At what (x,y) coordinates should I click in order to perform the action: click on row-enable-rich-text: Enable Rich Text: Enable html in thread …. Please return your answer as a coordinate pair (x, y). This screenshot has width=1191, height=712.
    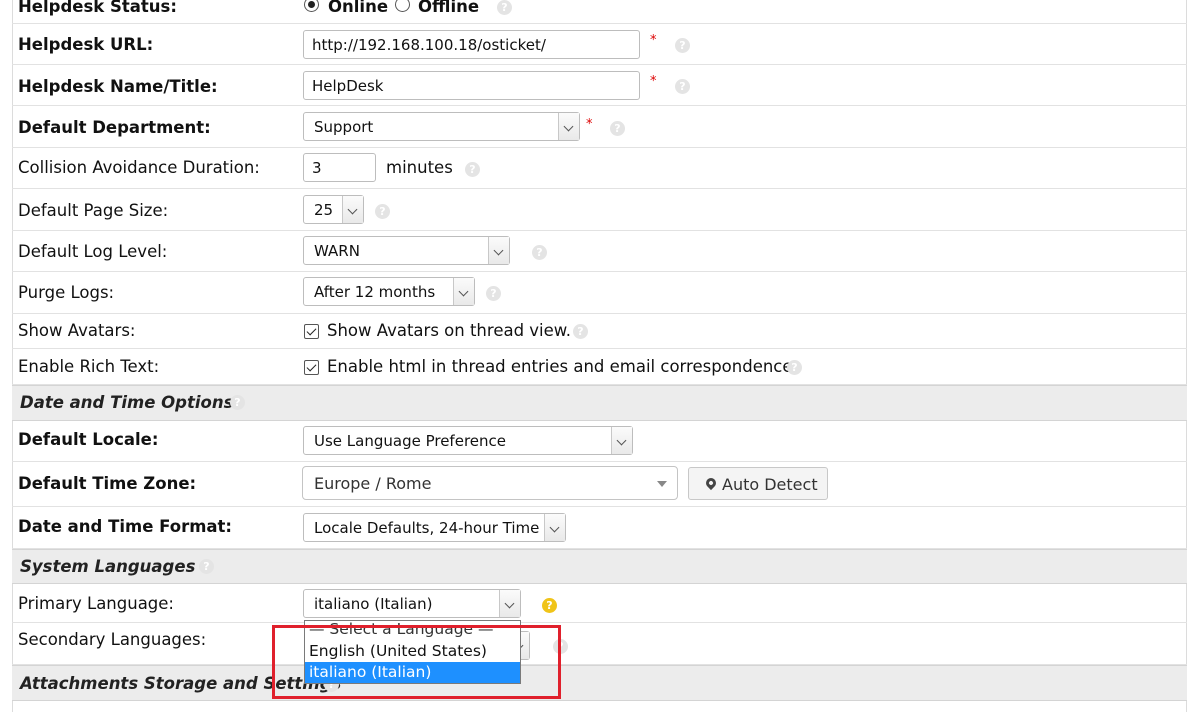
    Looking at the image, I should click on (599, 367).